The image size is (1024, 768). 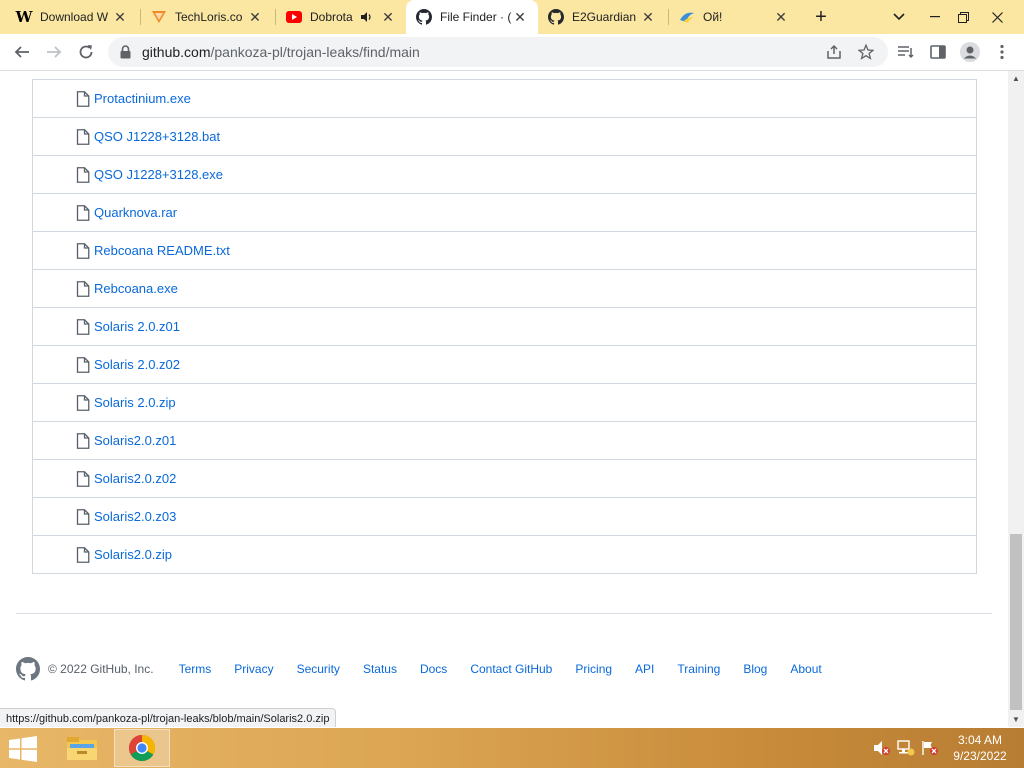 I want to click on page-scrollbar: ▲ ▼, so click(x=1016, y=399).